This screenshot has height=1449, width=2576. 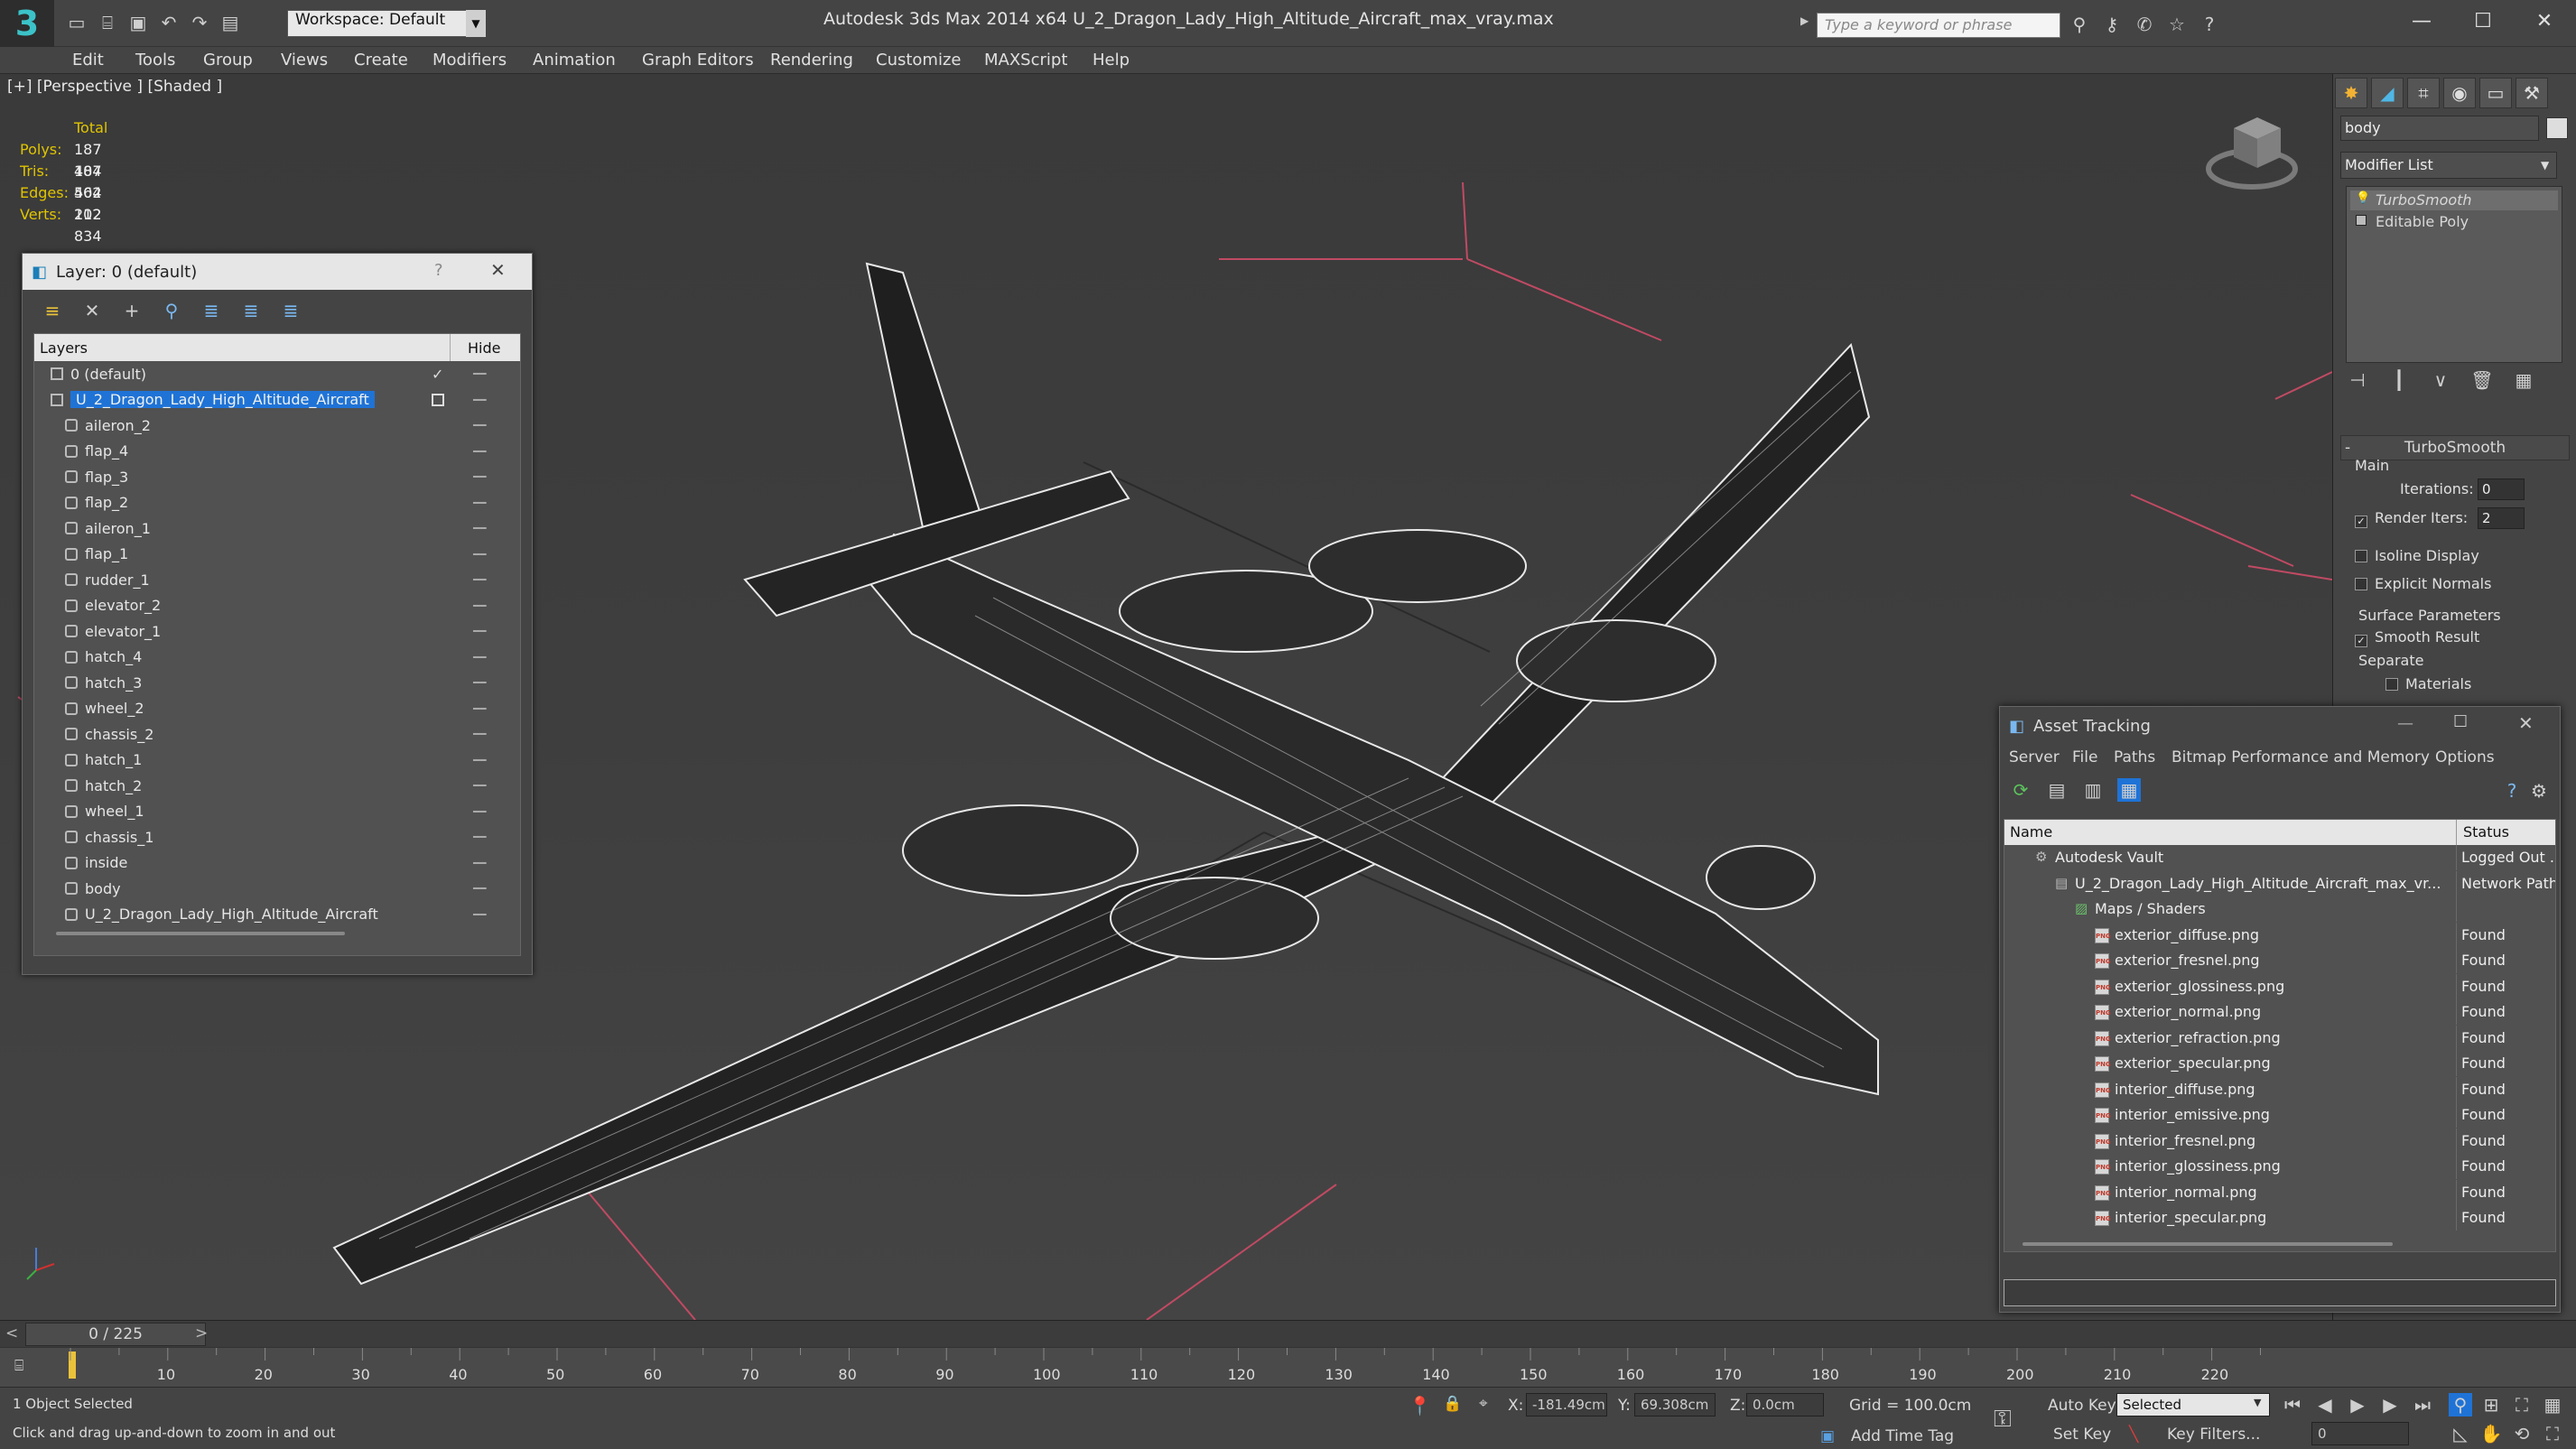 I want to click on undo-icon: ↶, so click(x=169, y=22).